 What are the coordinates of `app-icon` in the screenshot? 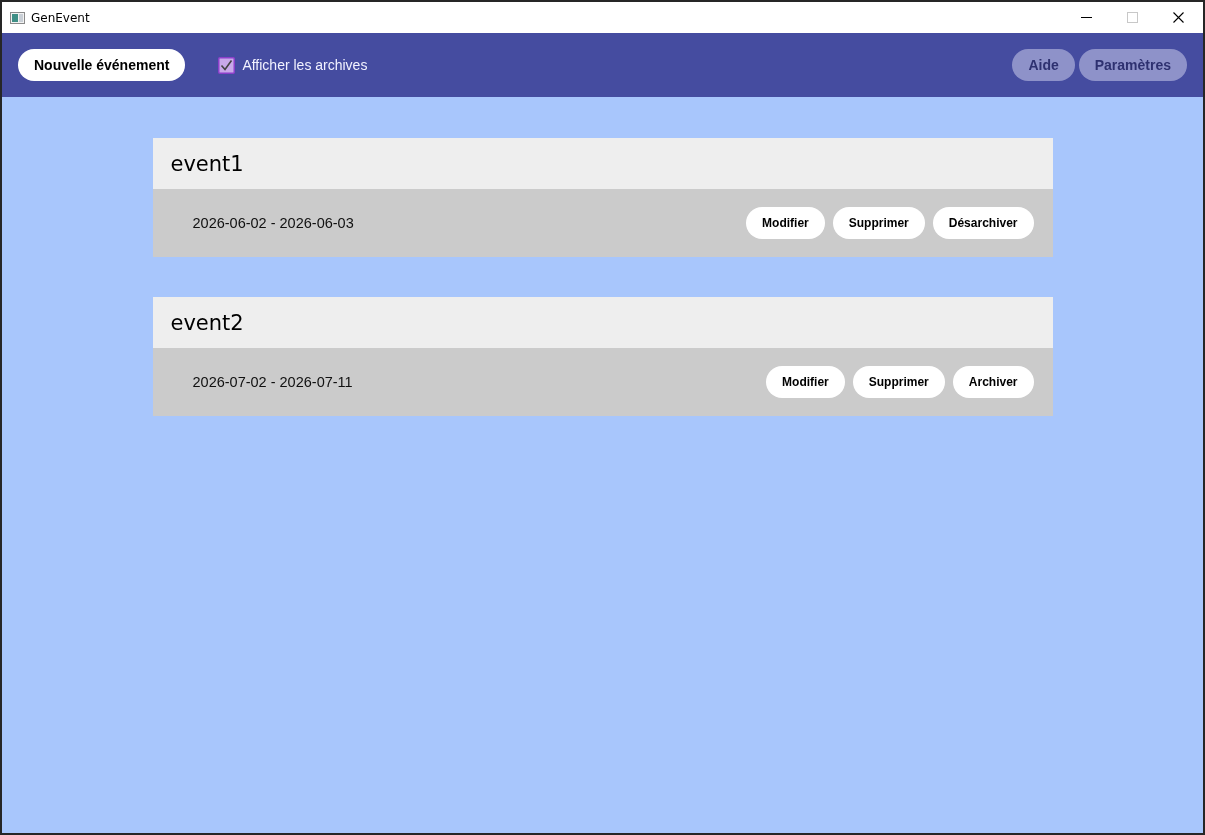 It's located at (17, 17).